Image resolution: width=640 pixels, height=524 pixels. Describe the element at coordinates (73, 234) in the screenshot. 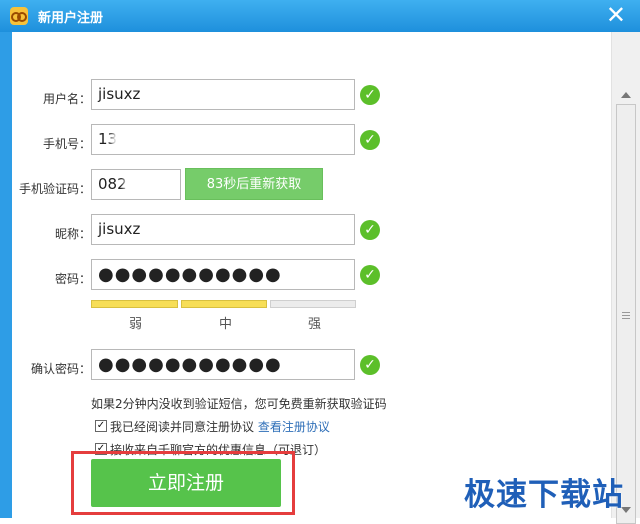

I see `nickname-label: 昵称：` at that location.